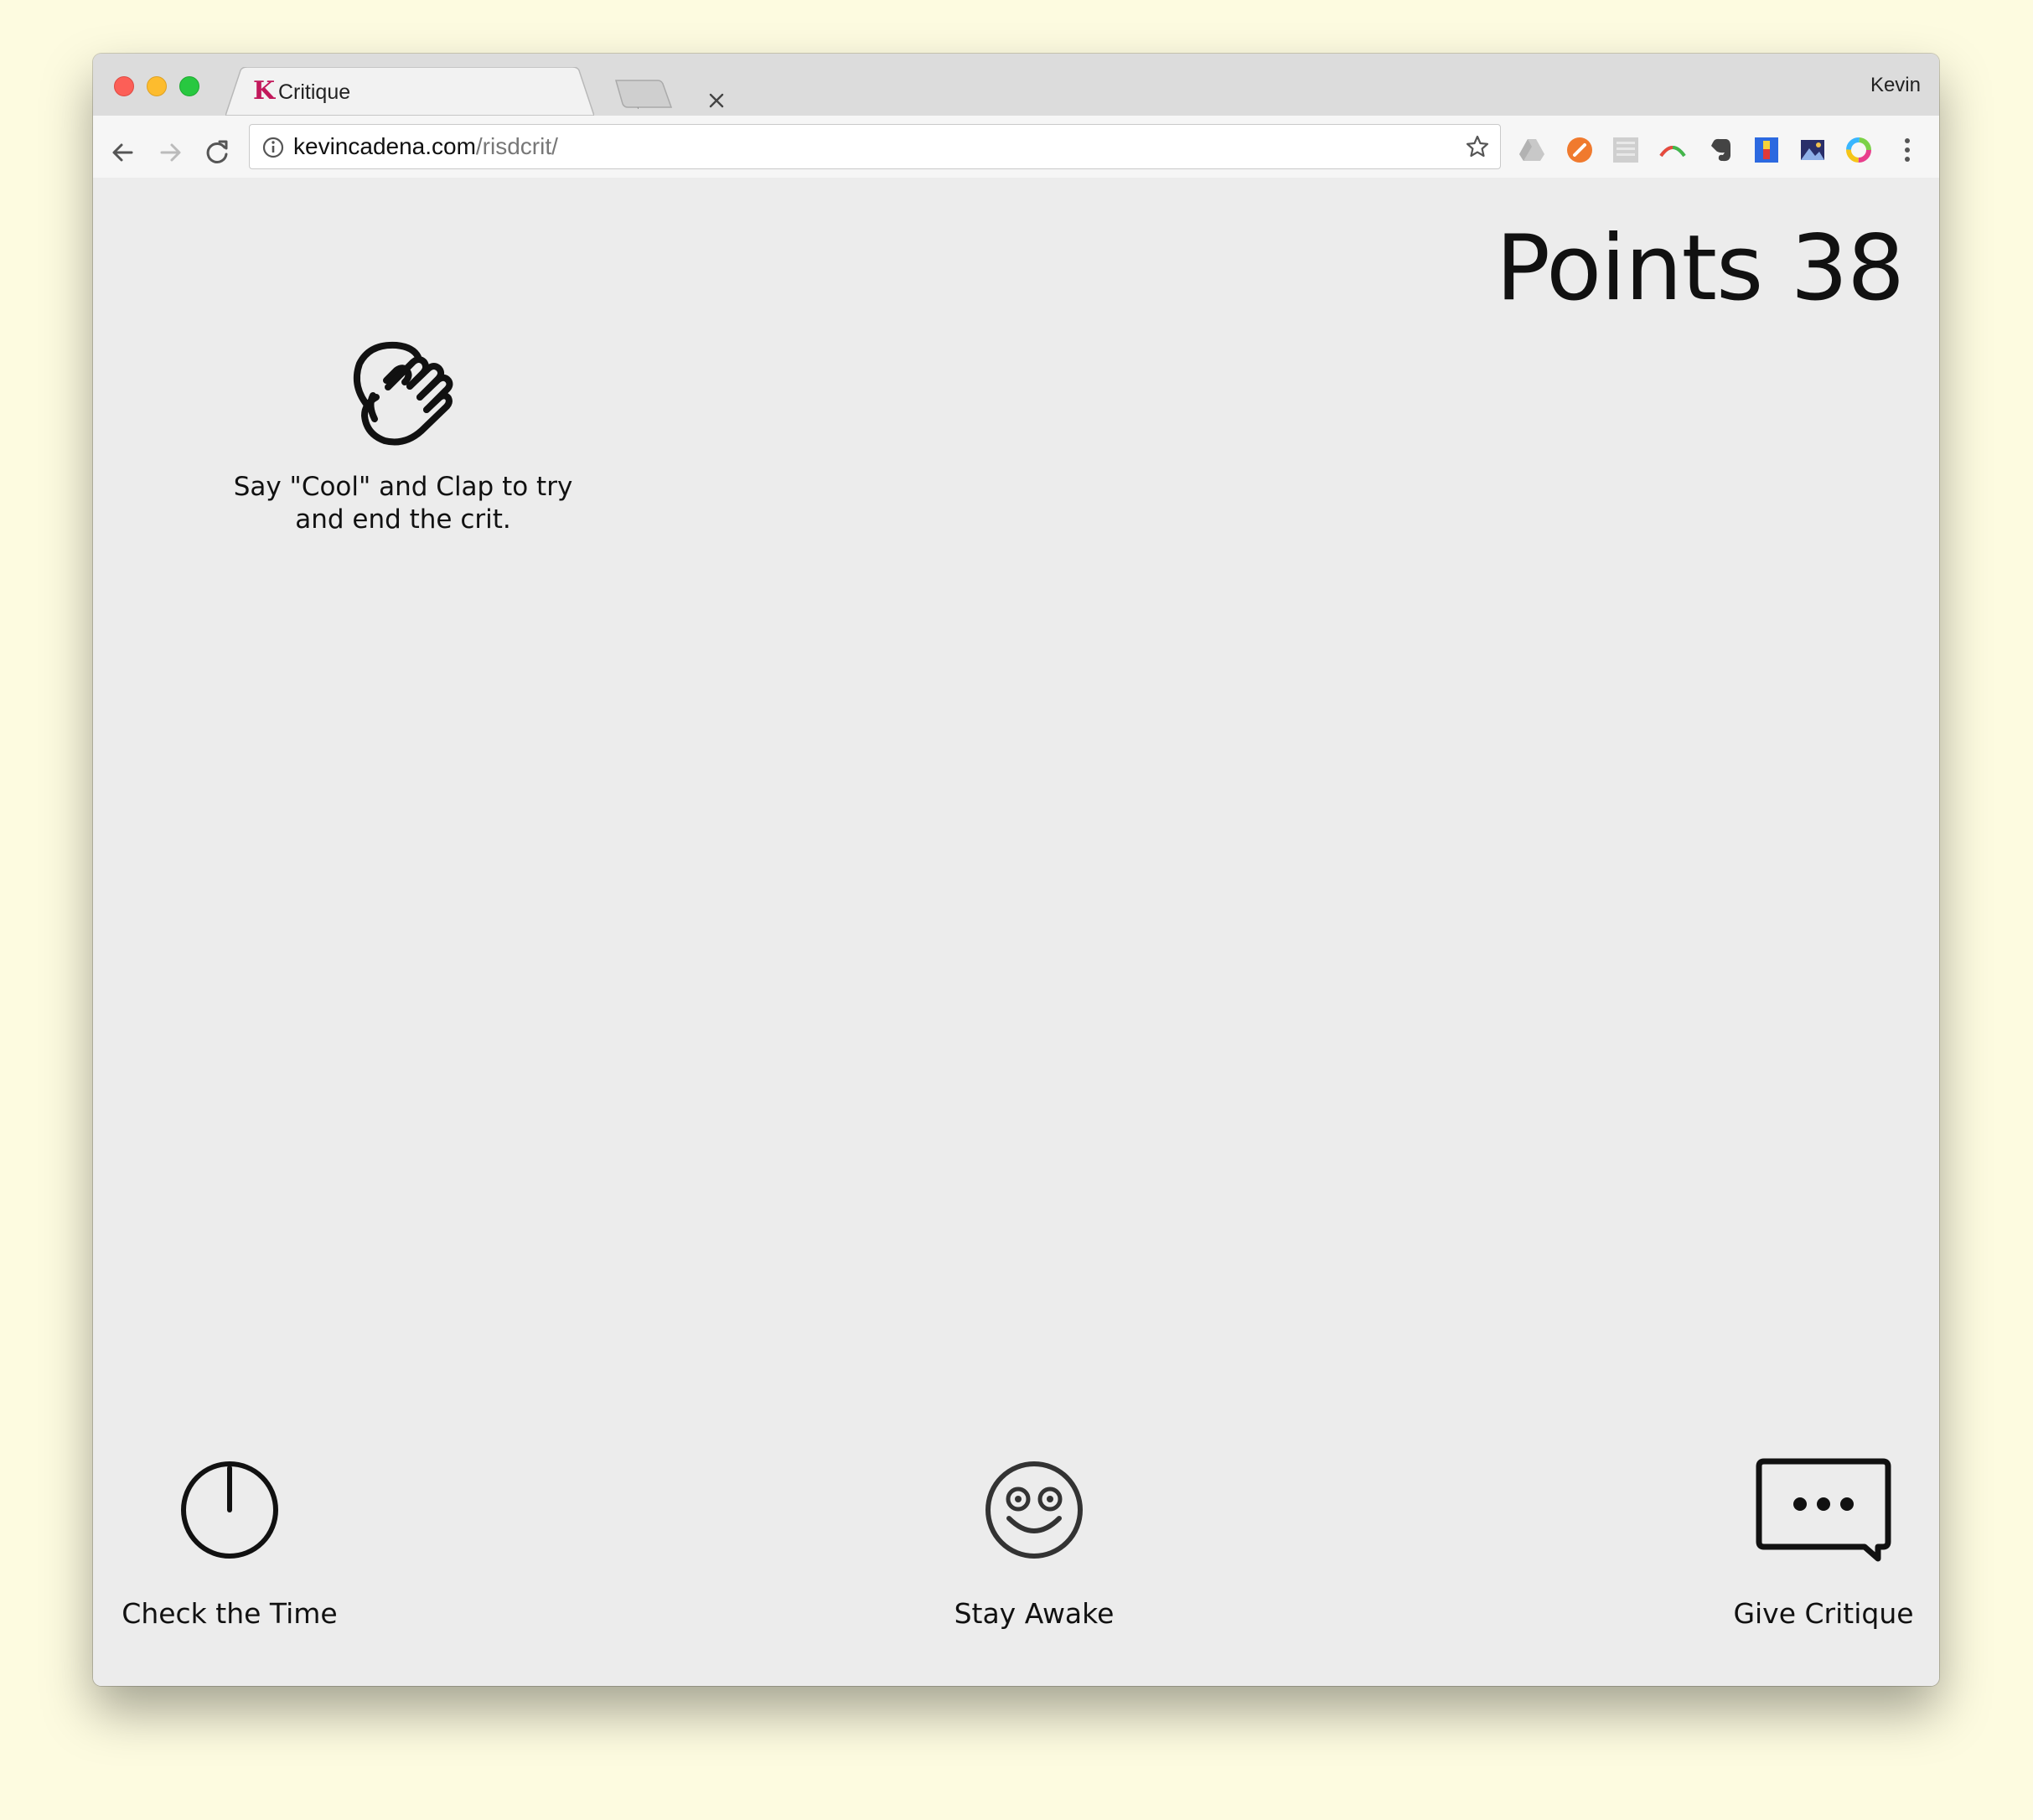 This screenshot has height=1820, width=2033. Describe the element at coordinates (264, 91) in the screenshot. I see `tab-favicon-icon: K` at that location.